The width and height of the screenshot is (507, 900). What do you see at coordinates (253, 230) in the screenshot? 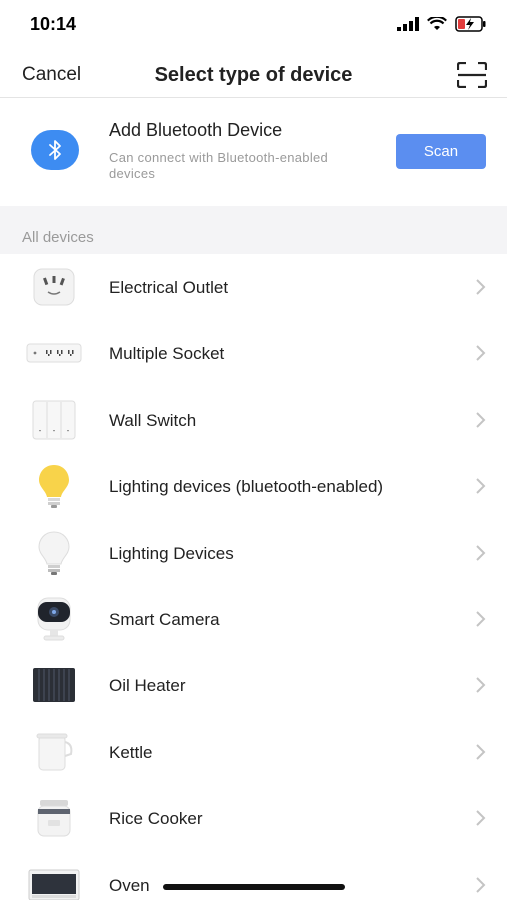
I see `section-header: All devices` at bounding box center [253, 230].